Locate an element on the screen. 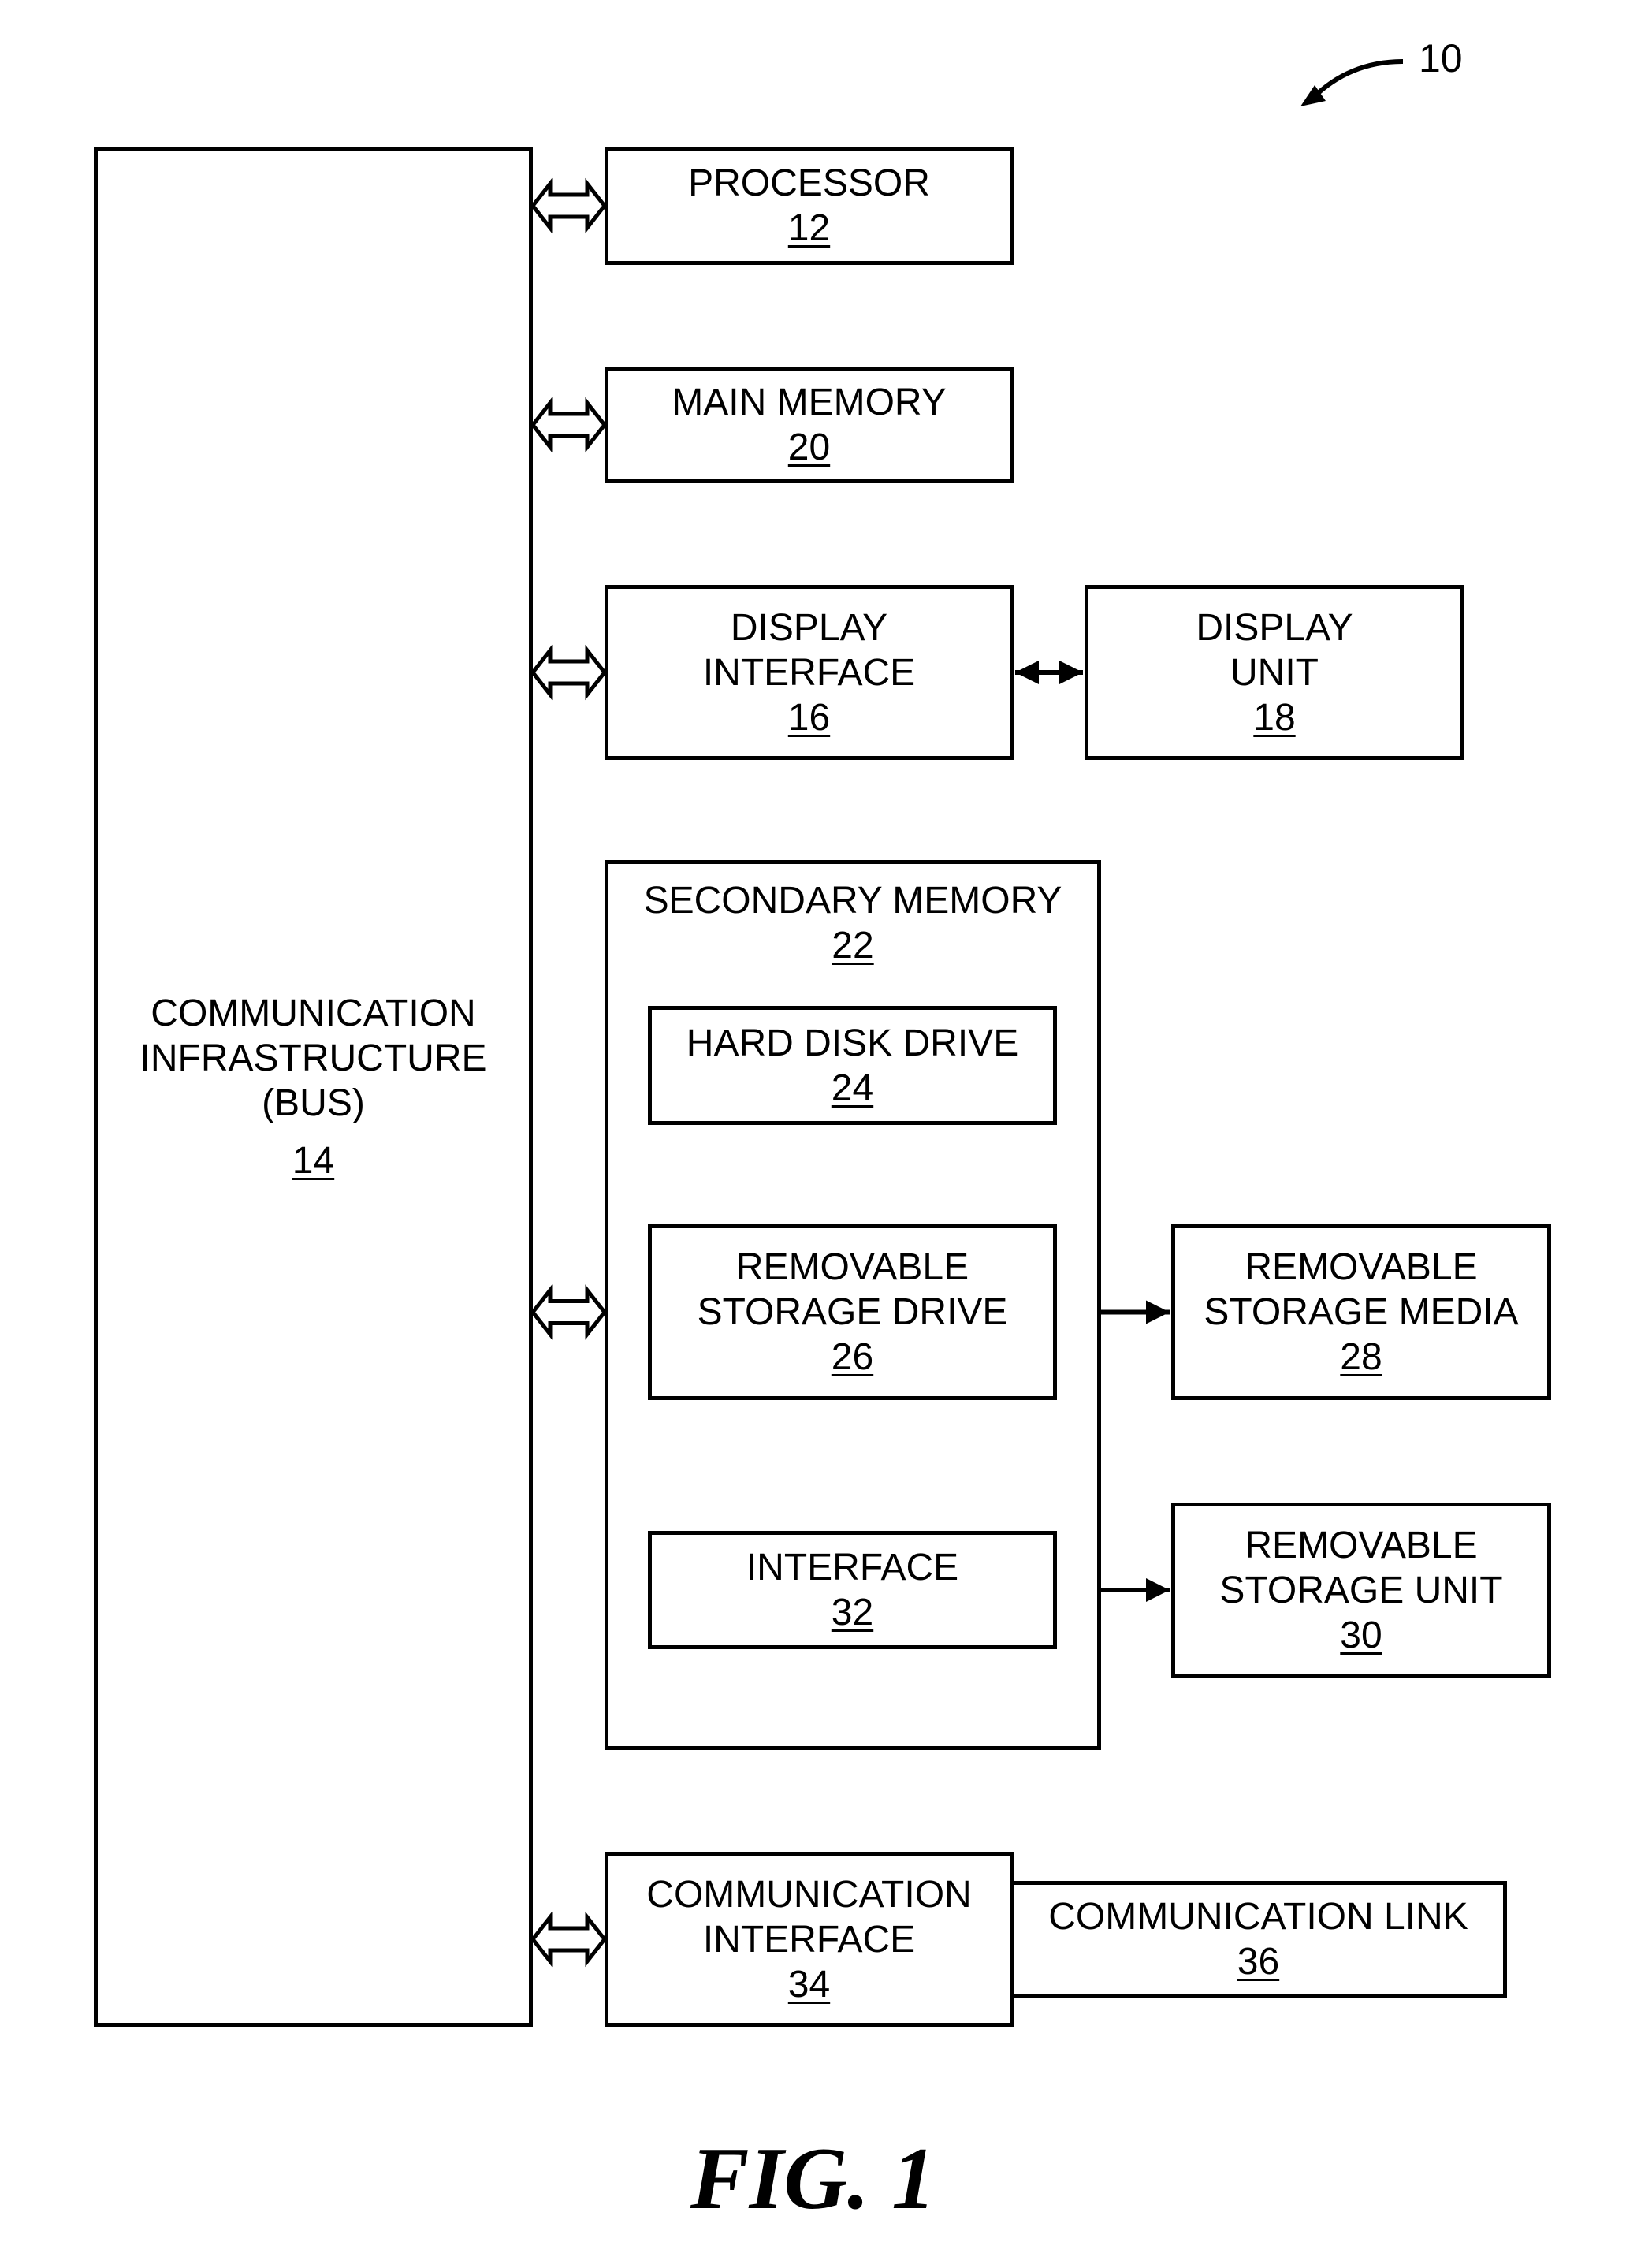  reference-numeral: 34 is located at coordinates (809, 1984).